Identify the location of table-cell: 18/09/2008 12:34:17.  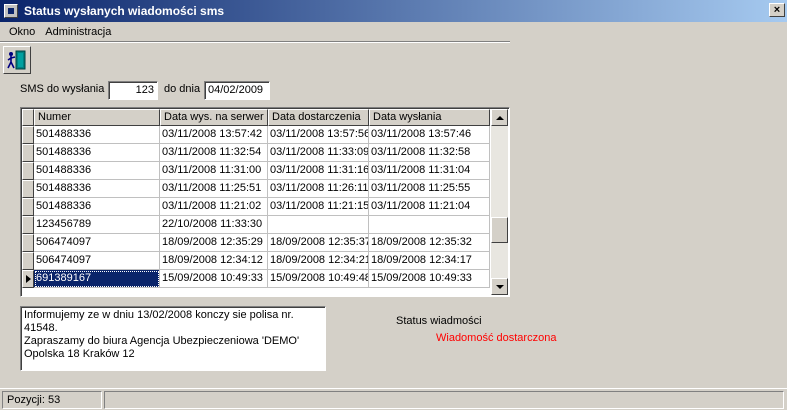
(429, 261).